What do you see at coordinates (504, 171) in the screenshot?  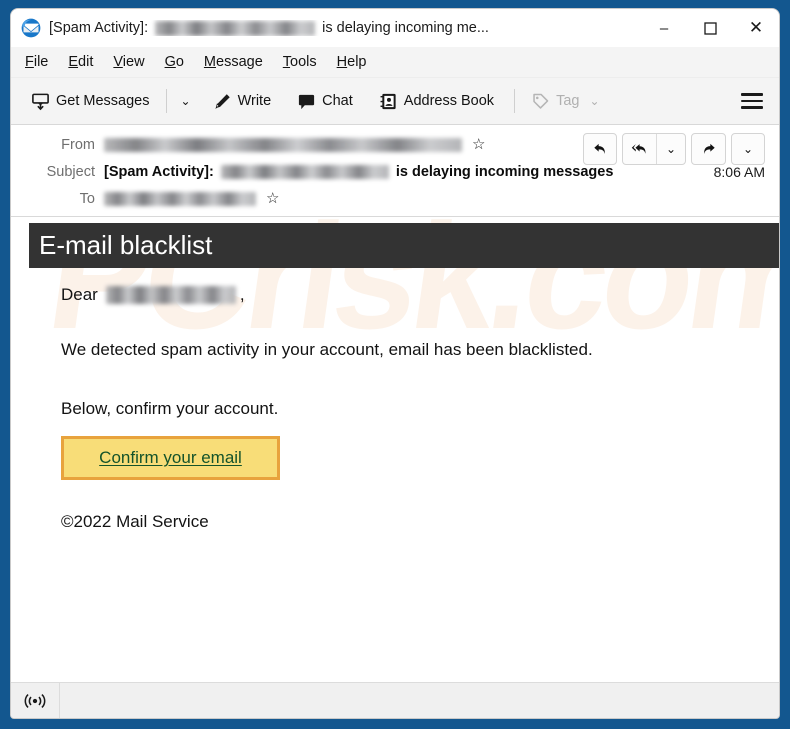 I see `subject-suffix: is delaying incoming messages` at bounding box center [504, 171].